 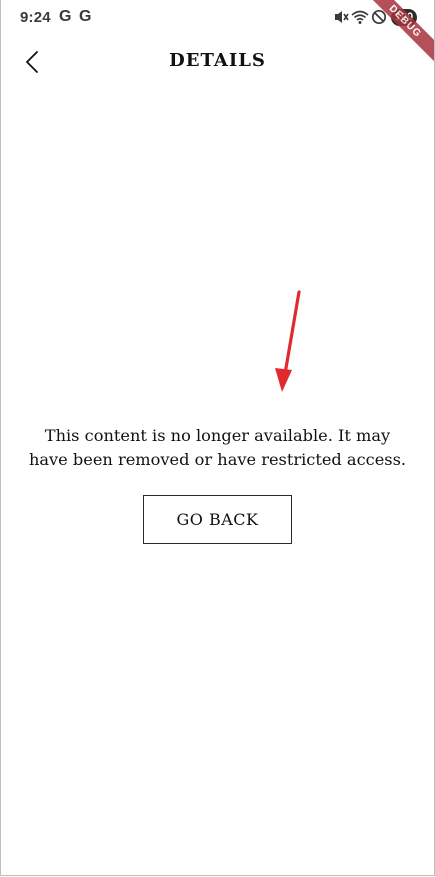 I want to click on red-arrow-icon, so click(x=288, y=341).